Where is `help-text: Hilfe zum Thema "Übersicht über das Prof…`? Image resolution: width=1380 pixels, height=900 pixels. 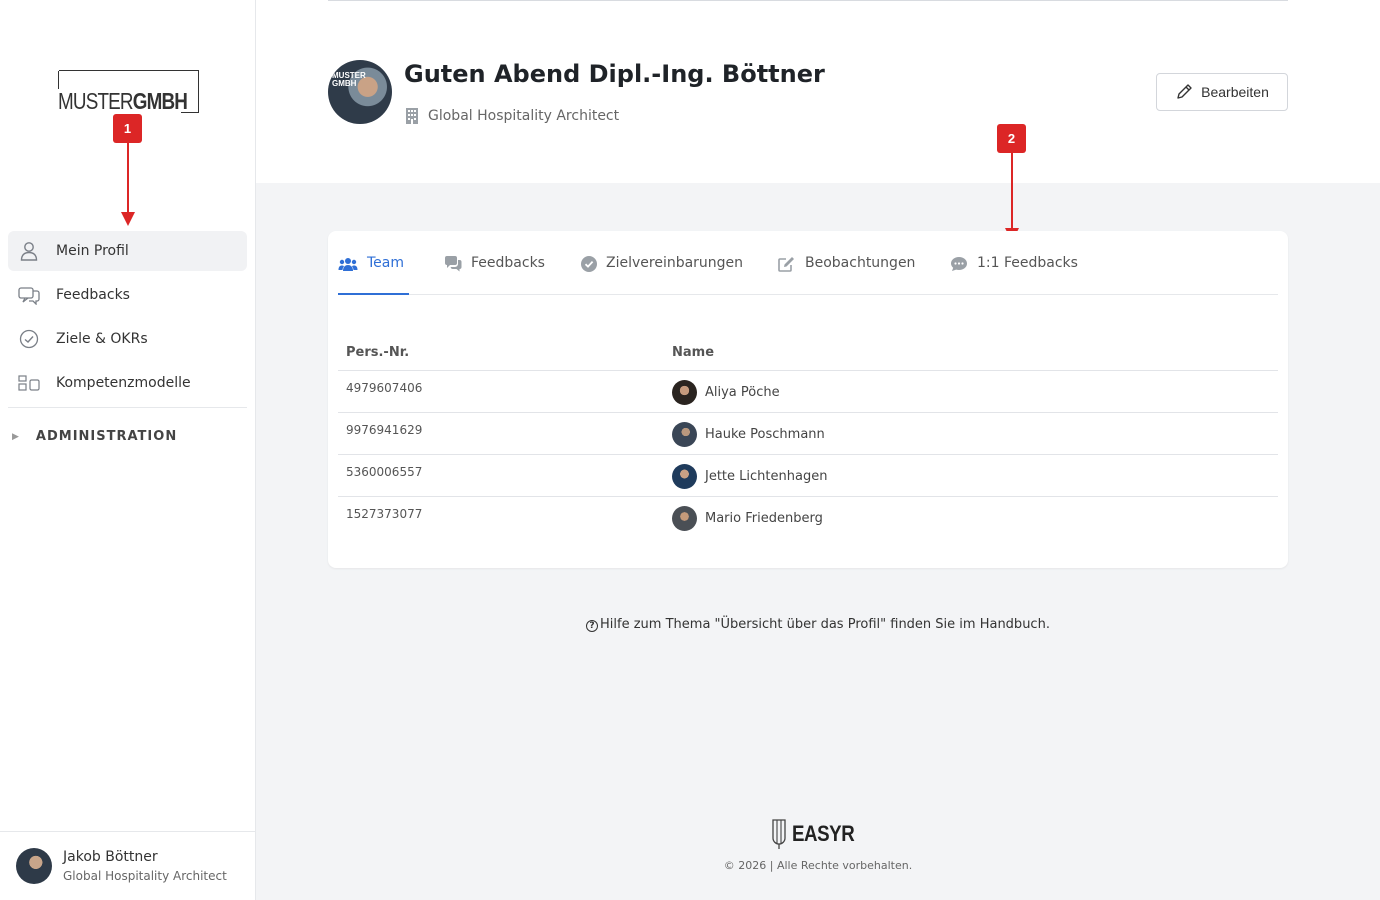
help-text: Hilfe zum Thema "Übersicht über das Prof… is located at coordinates (825, 624).